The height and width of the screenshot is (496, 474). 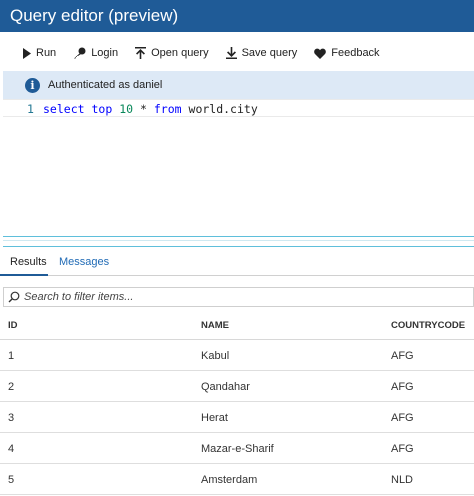 What do you see at coordinates (27, 53) in the screenshot?
I see `play-icon` at bounding box center [27, 53].